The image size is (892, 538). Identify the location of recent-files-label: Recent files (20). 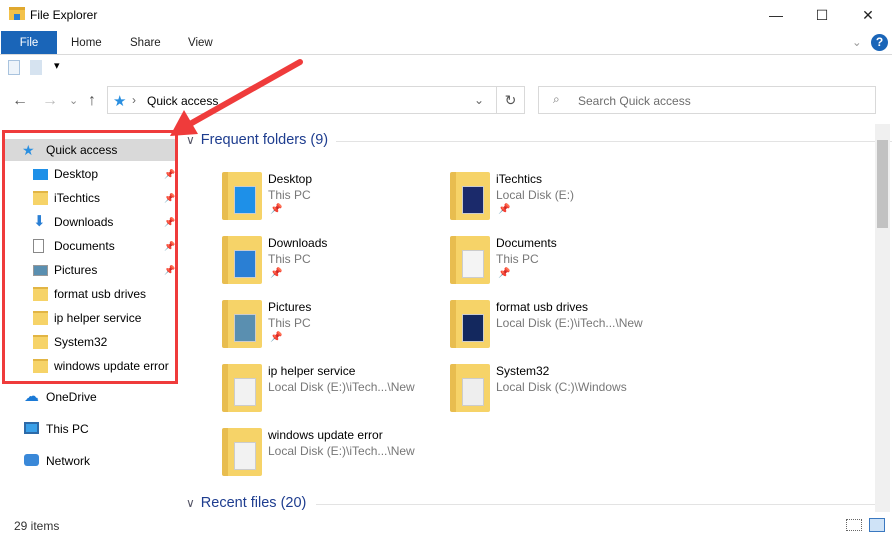
(253, 503).